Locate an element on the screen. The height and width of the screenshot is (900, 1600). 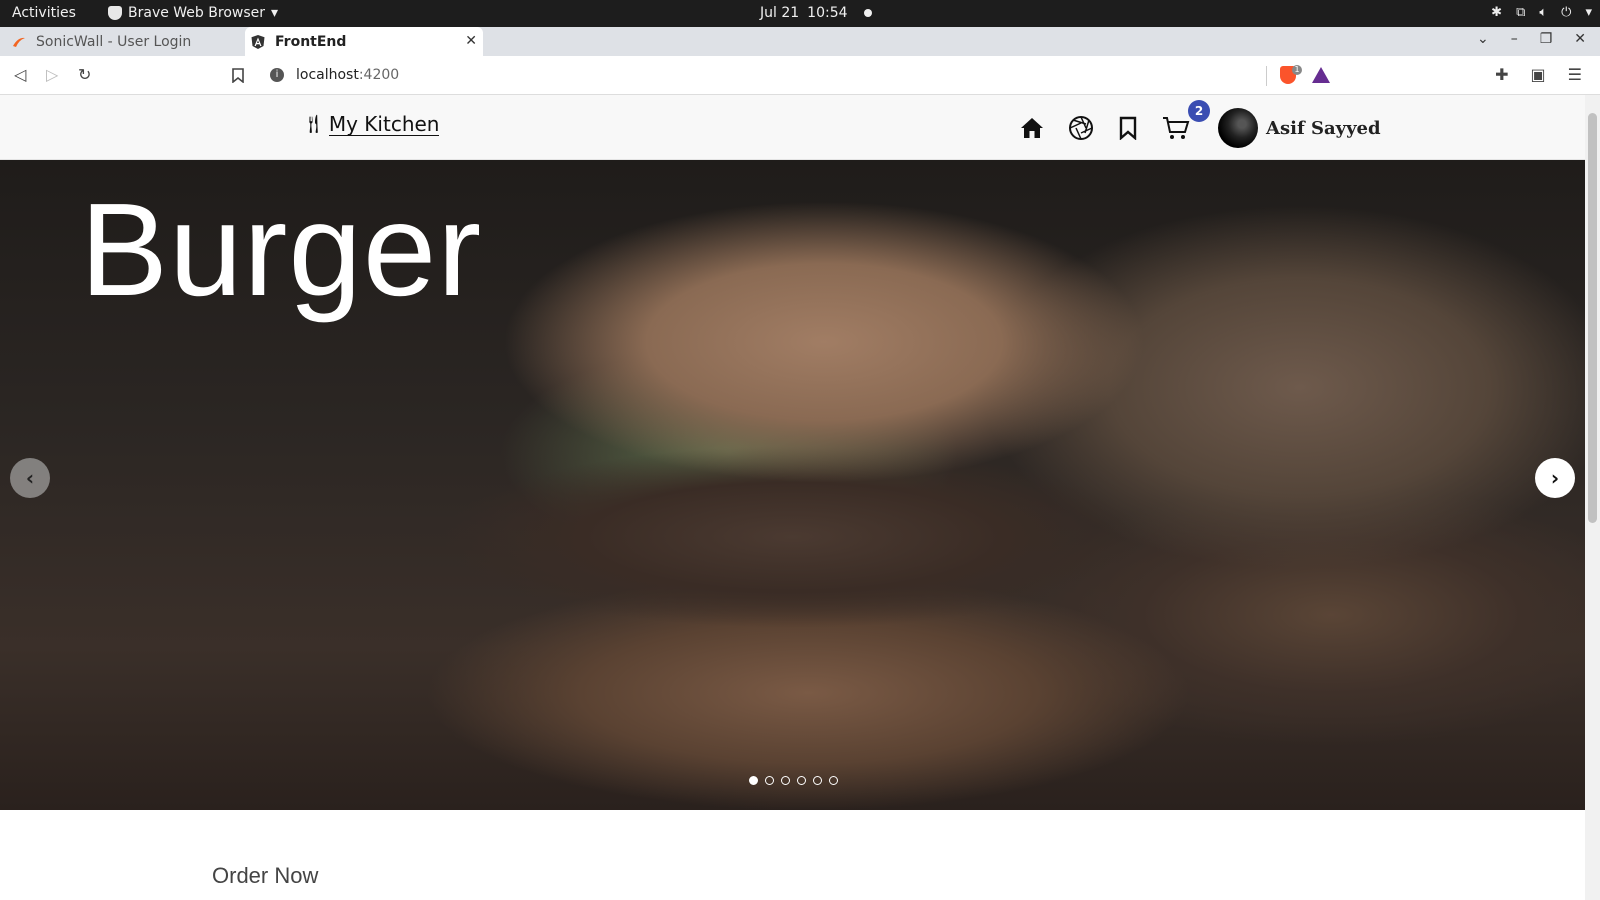
brave-lion-icon is located at coordinates (115, 13).